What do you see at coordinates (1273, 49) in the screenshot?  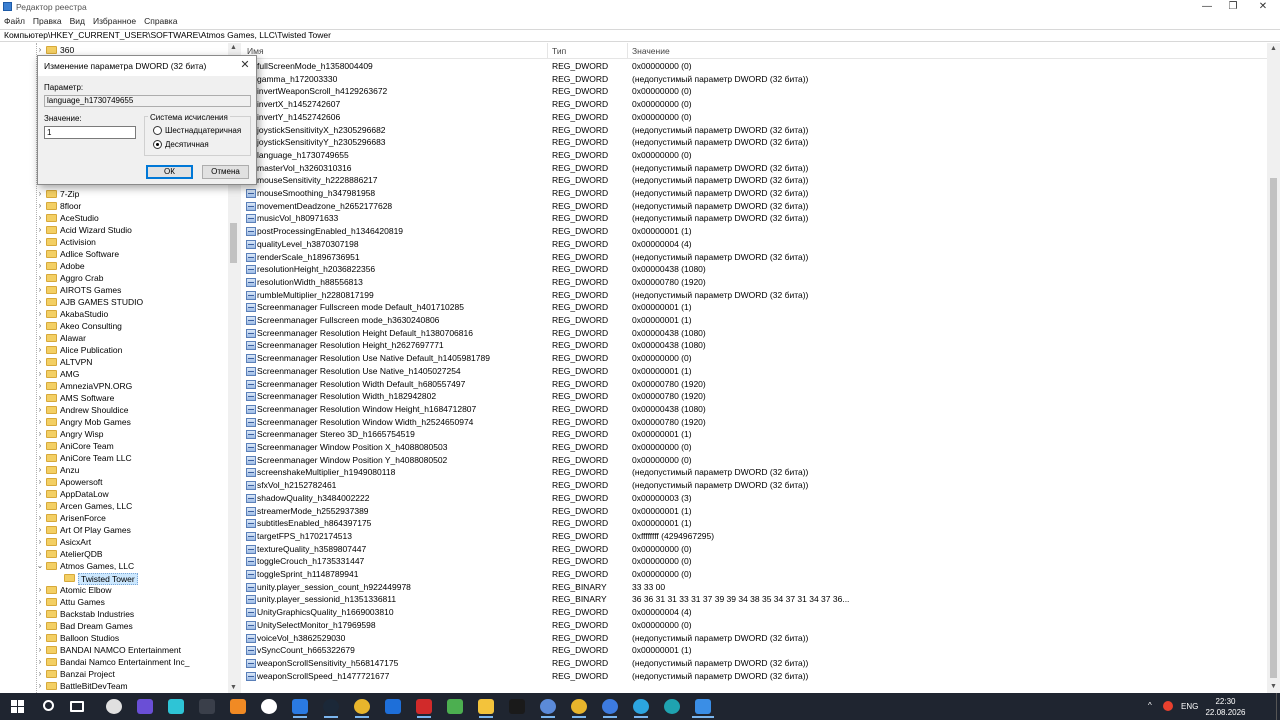 I see `list-scroll-up: ▲` at bounding box center [1273, 49].